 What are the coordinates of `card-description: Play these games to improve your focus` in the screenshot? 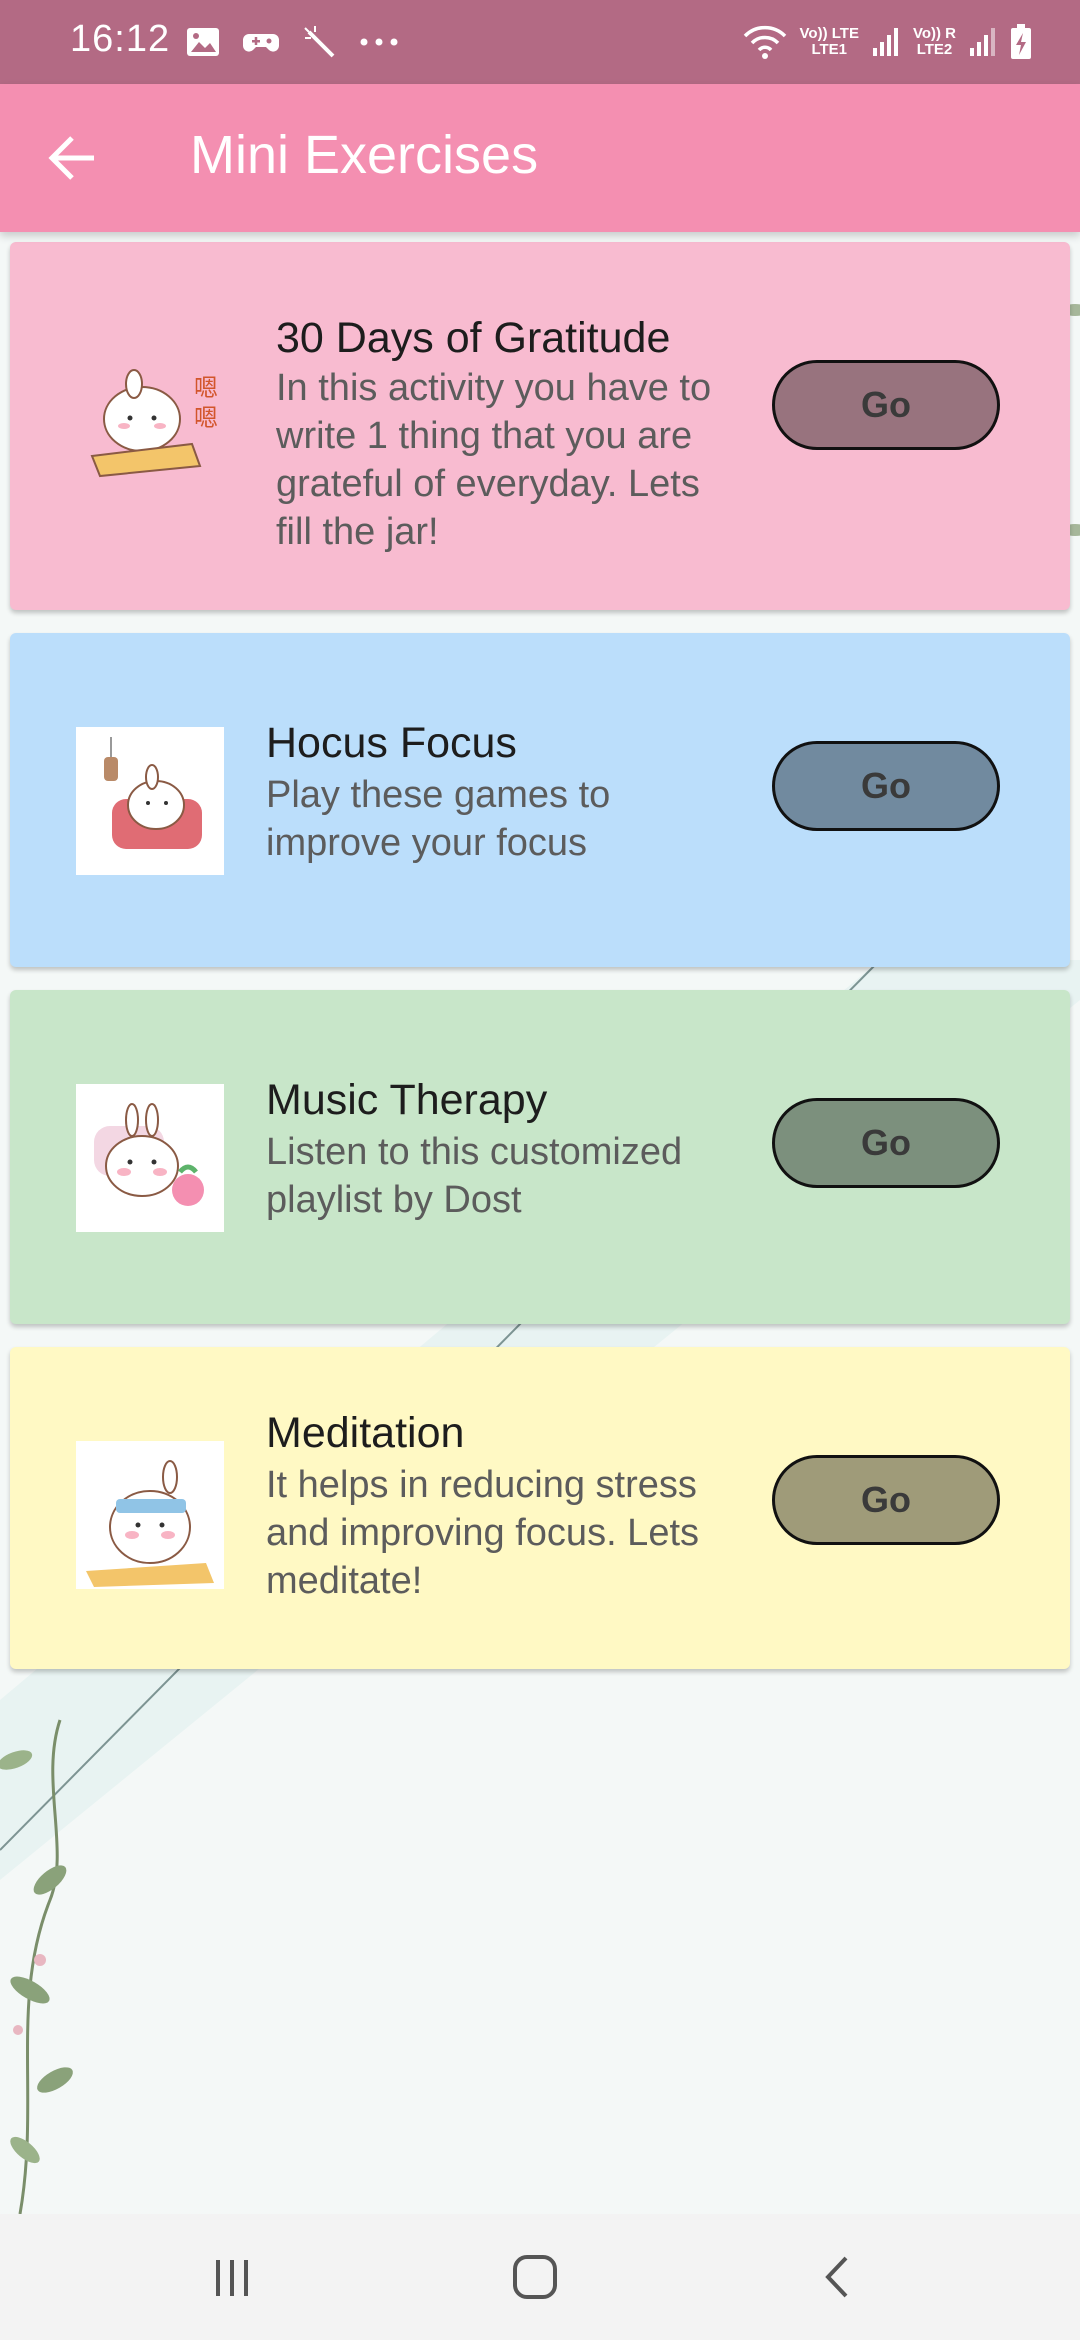 It's located at (438, 819).